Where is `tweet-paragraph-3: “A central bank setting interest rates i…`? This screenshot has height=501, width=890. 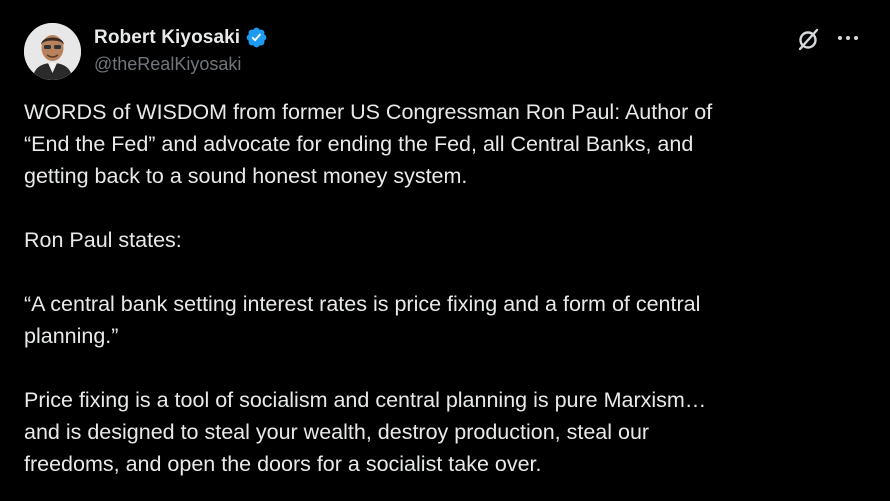
tweet-paragraph-3: “A central bank setting interest rates i… is located at coordinates (445, 320).